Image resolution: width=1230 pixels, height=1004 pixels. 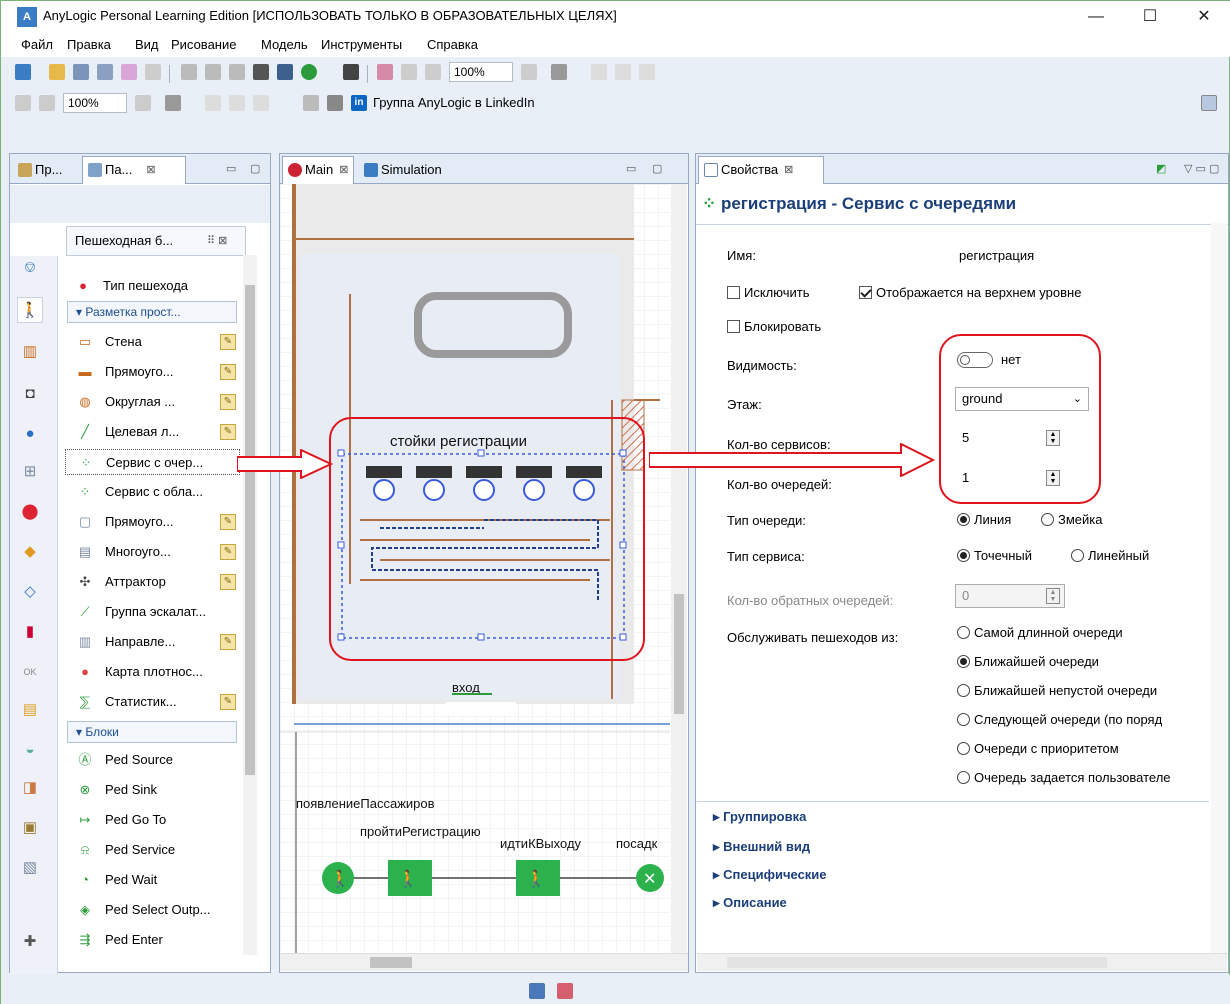 What do you see at coordinates (30, 352) in the screenshot?
I see `rail-library-icon: ▥` at bounding box center [30, 352].